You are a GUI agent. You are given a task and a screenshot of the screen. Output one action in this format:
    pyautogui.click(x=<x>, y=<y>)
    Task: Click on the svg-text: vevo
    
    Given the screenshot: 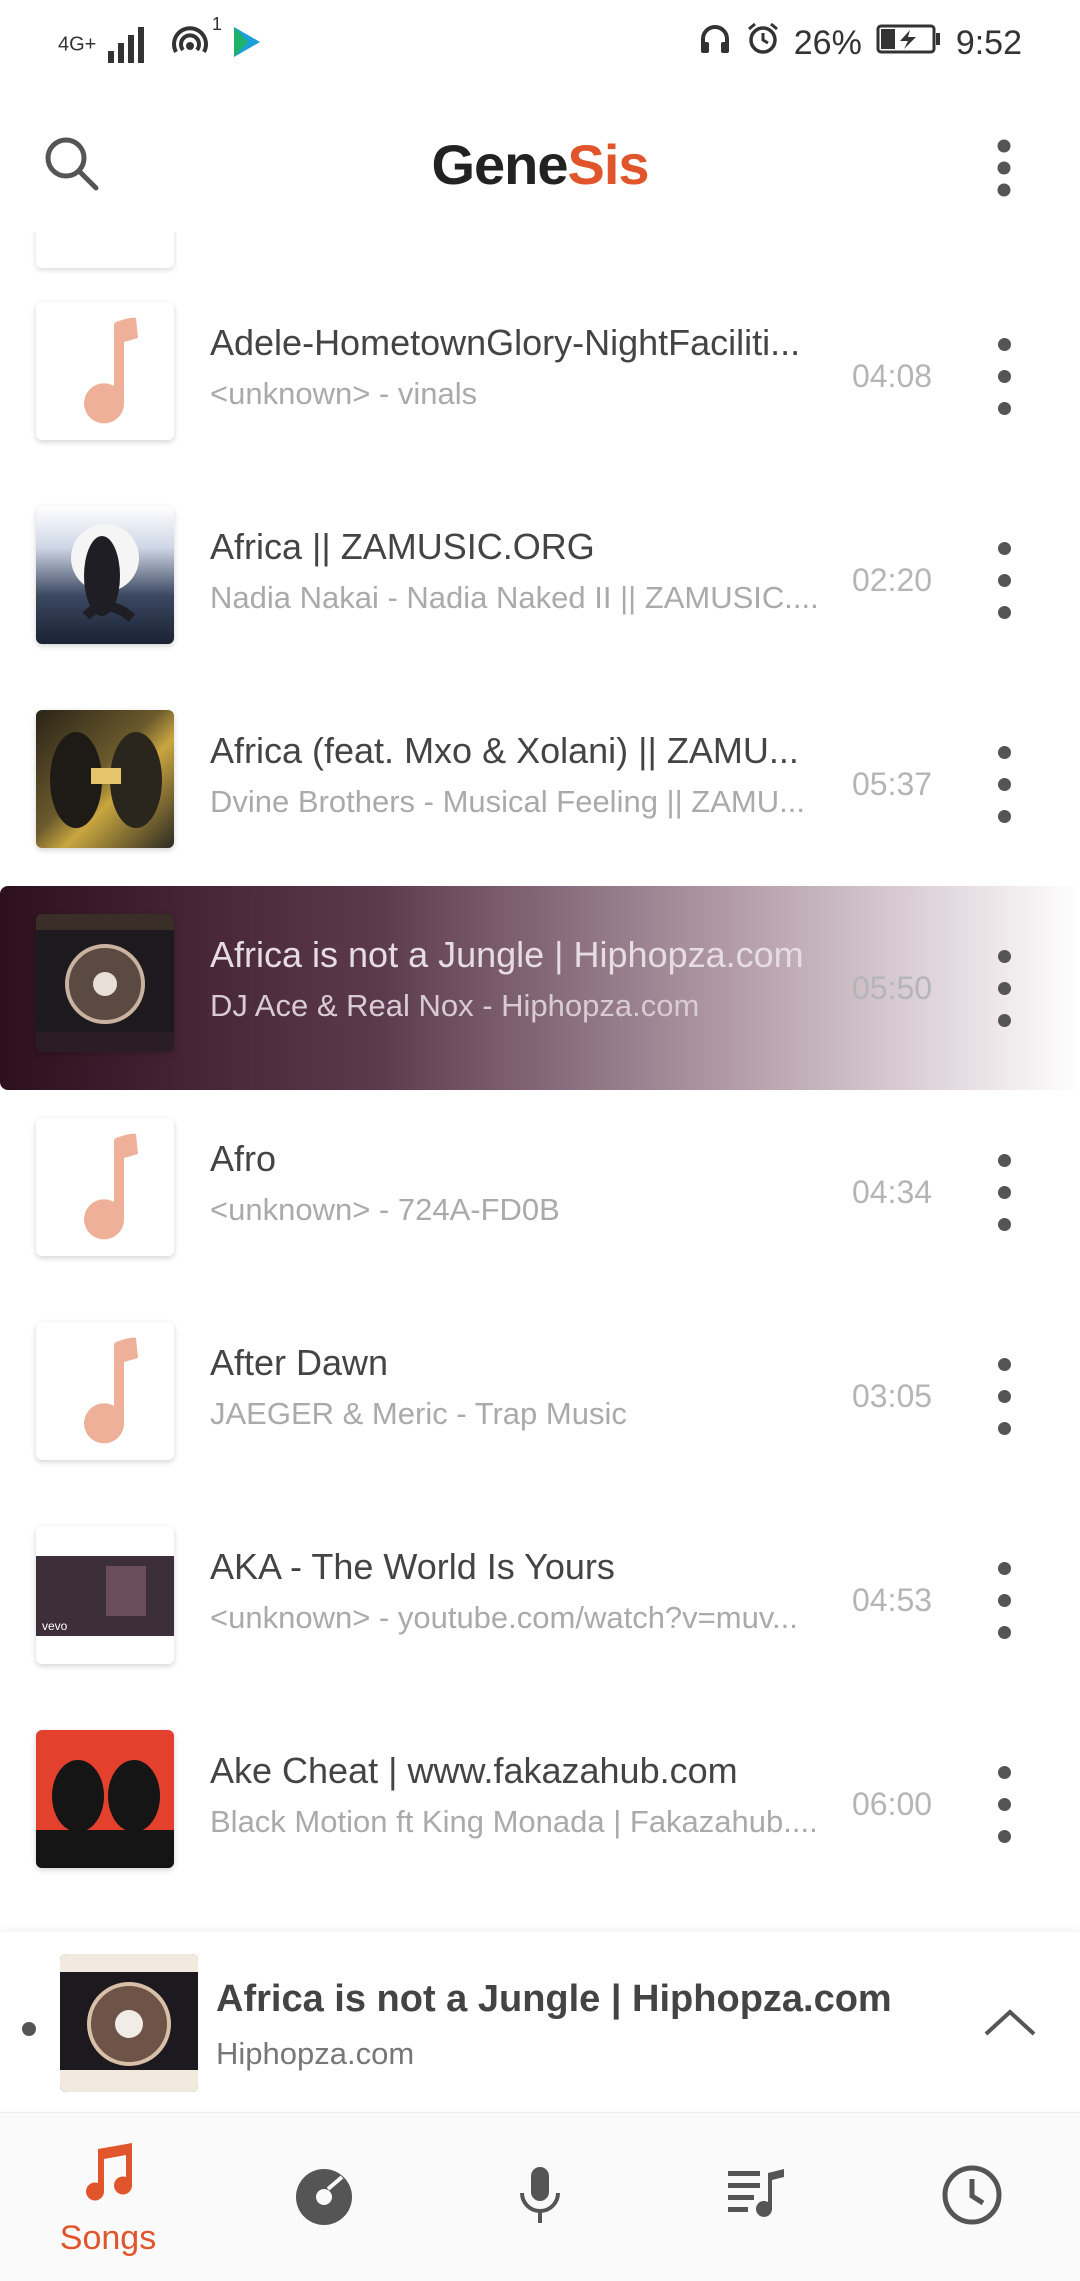 What is the action you would take?
    pyautogui.click(x=55, y=1626)
    